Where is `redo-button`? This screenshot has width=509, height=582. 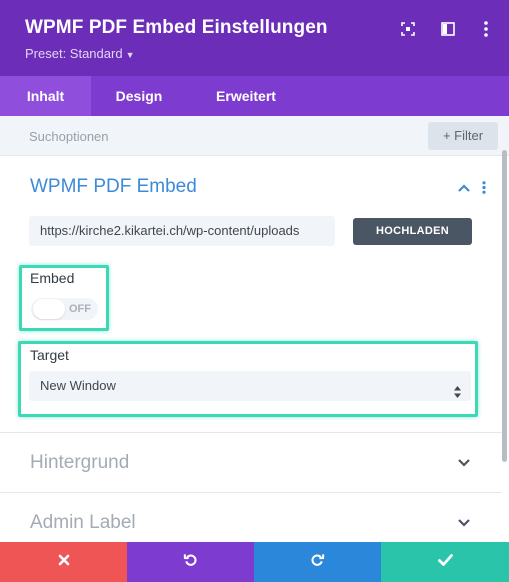
redo-button is located at coordinates (317, 562).